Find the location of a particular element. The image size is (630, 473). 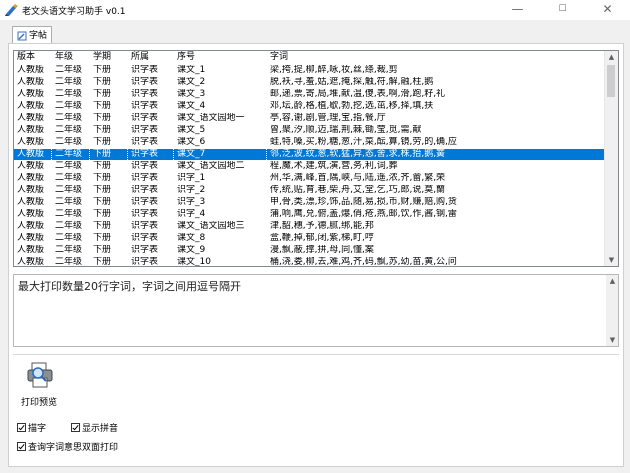

input-scroll-down-icon: ▼ is located at coordinates (612, 340).